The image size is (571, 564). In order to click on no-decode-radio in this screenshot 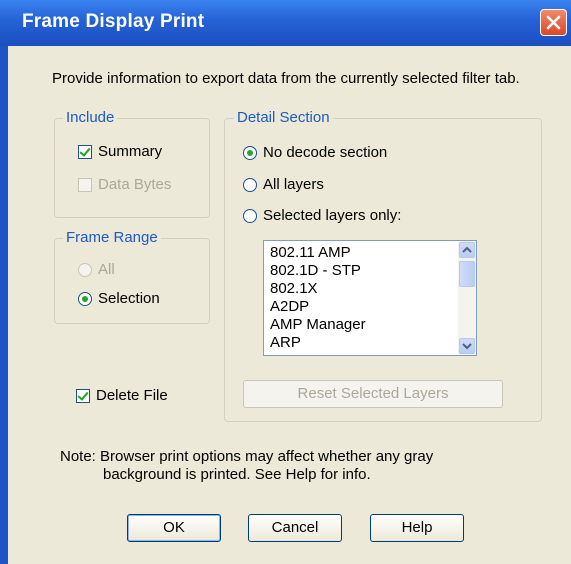, I will do `click(250, 153)`.